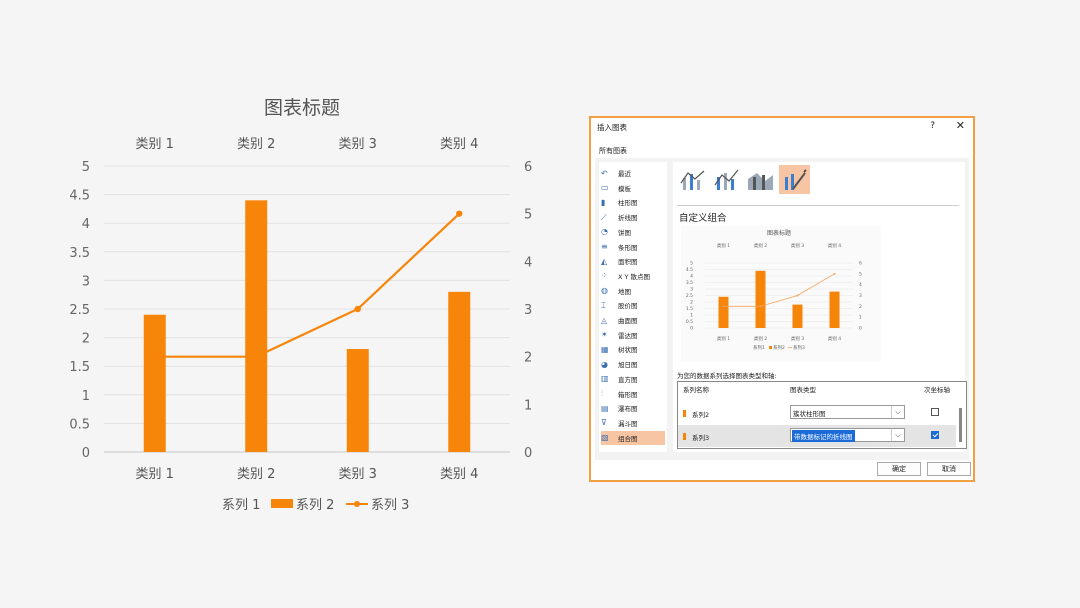  What do you see at coordinates (528, 453) in the screenshot?
I see `y2-tick-label: 0` at bounding box center [528, 453].